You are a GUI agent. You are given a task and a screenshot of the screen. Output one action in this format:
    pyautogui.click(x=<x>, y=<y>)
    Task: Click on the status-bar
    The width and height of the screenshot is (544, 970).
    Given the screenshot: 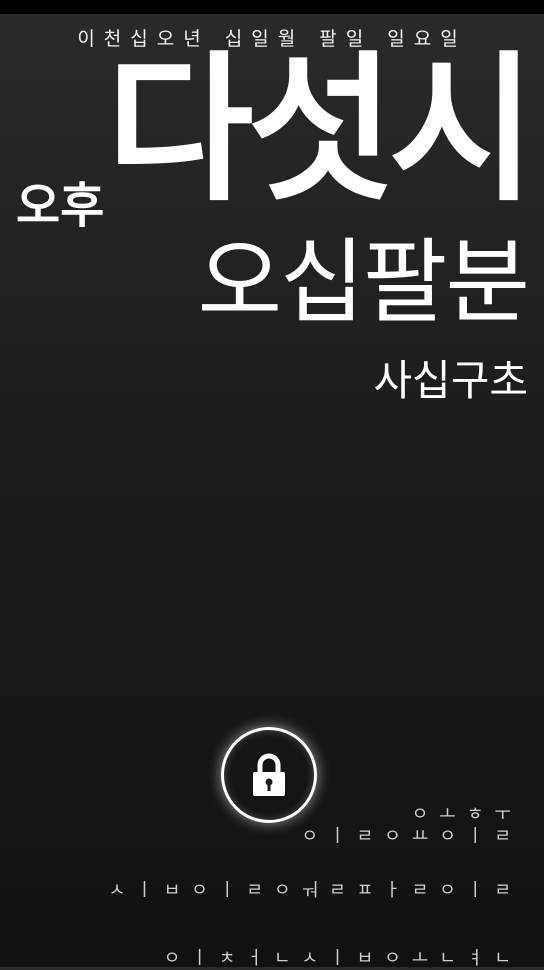 What is the action you would take?
    pyautogui.click(x=272, y=7)
    